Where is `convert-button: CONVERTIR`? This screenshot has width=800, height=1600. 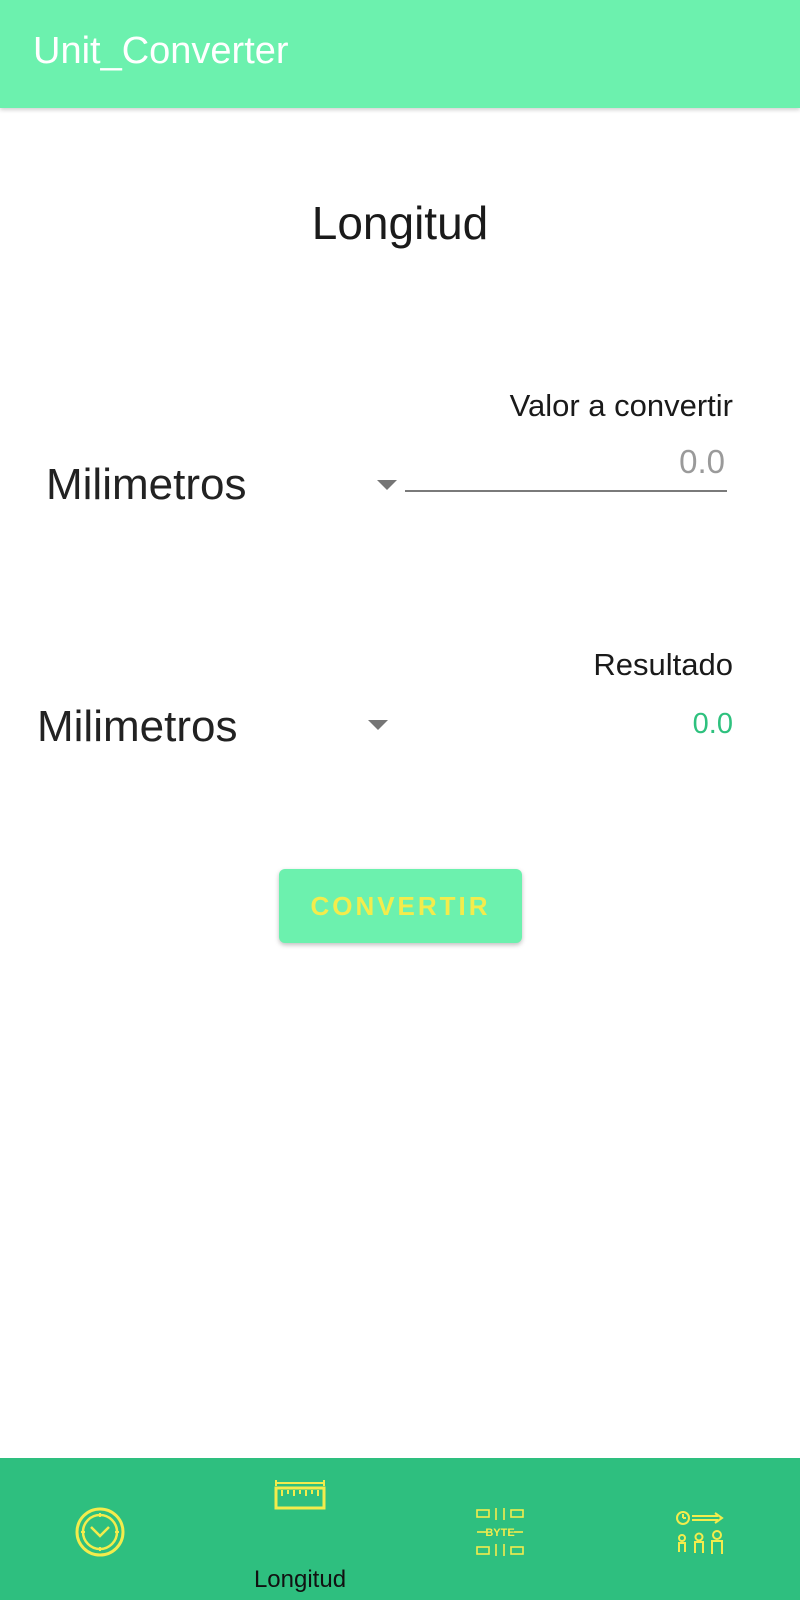
convert-button: CONVERTIR is located at coordinates (400, 906).